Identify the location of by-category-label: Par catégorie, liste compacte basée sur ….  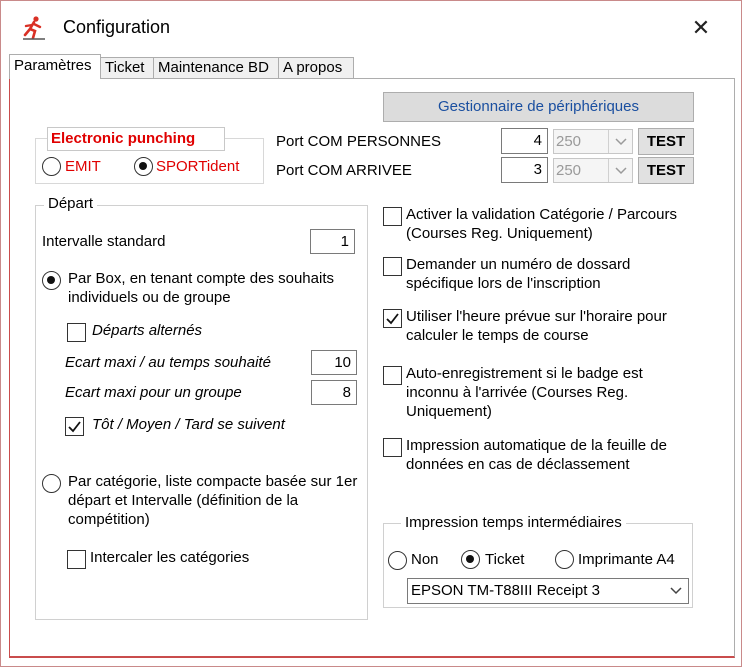
(213, 500).